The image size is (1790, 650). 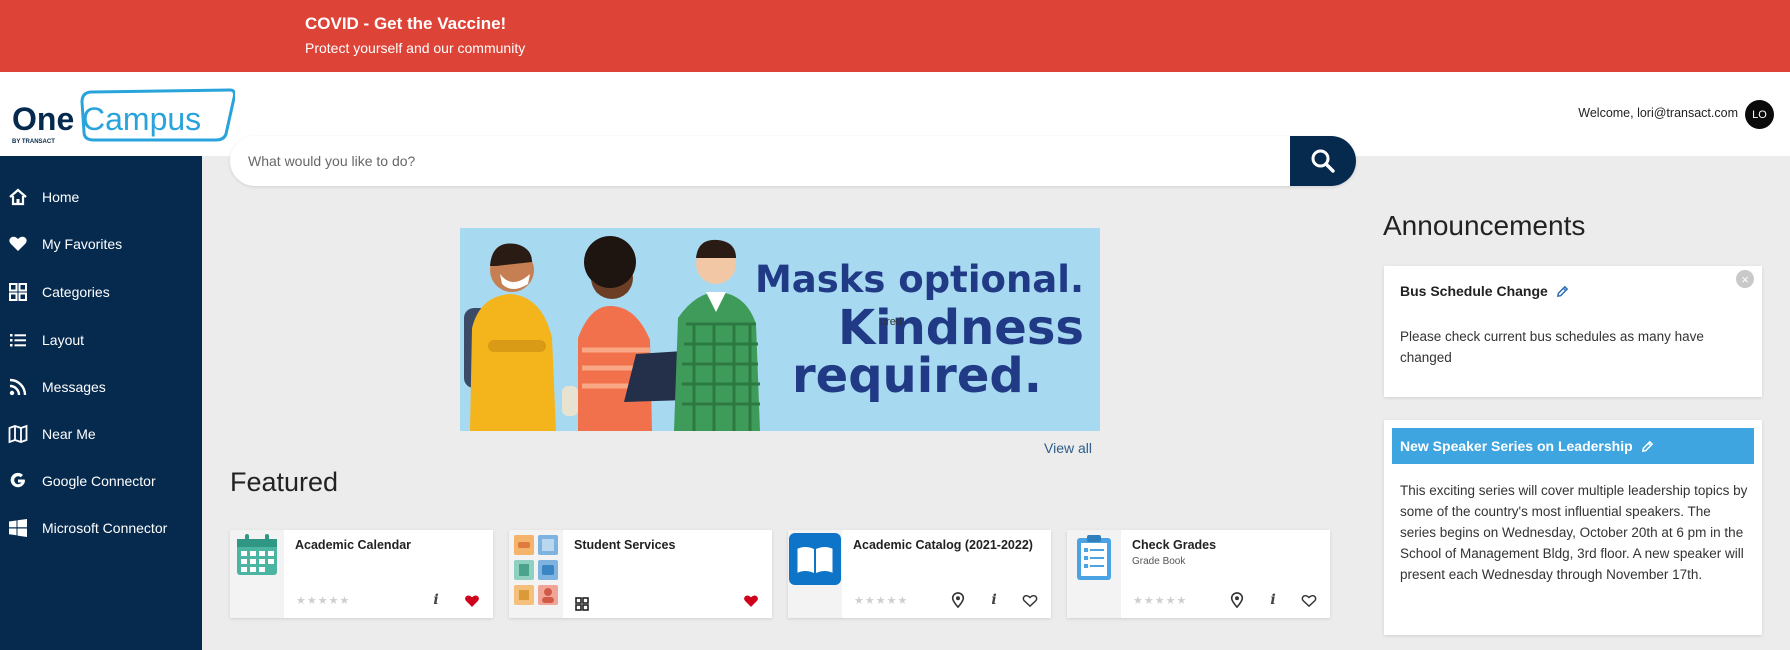 What do you see at coordinates (916, 376) in the screenshot?
I see `hero-line-3: required.` at bounding box center [916, 376].